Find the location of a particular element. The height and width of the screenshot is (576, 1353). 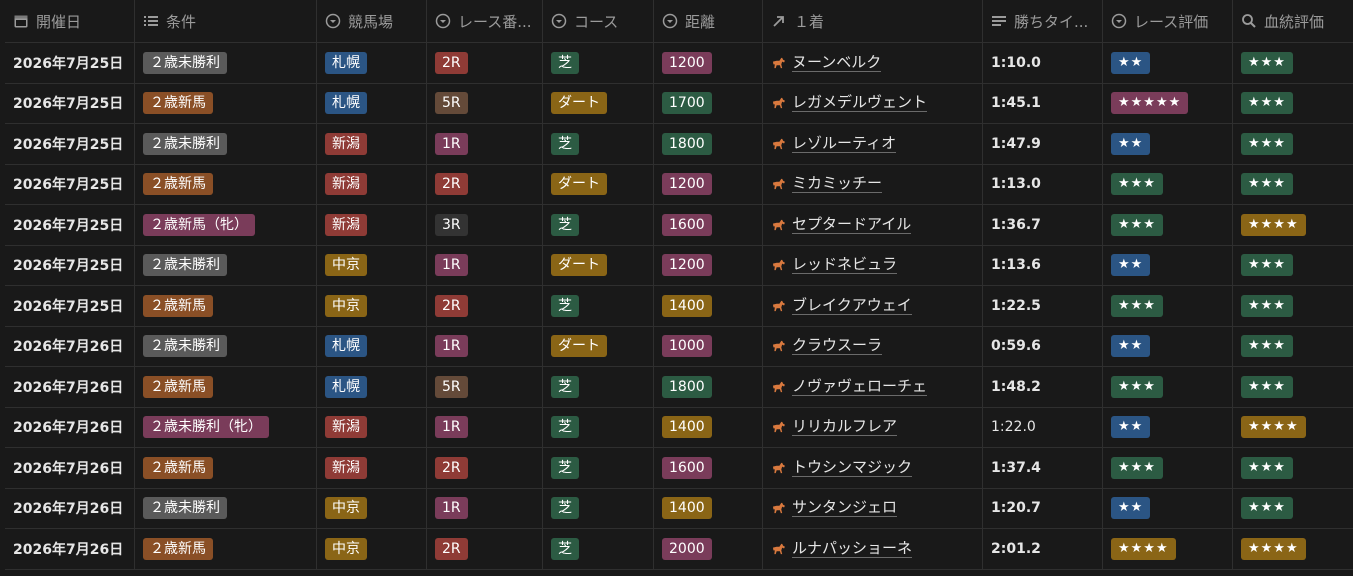

winner-link: トウシンマジック is located at coordinates (842, 467).